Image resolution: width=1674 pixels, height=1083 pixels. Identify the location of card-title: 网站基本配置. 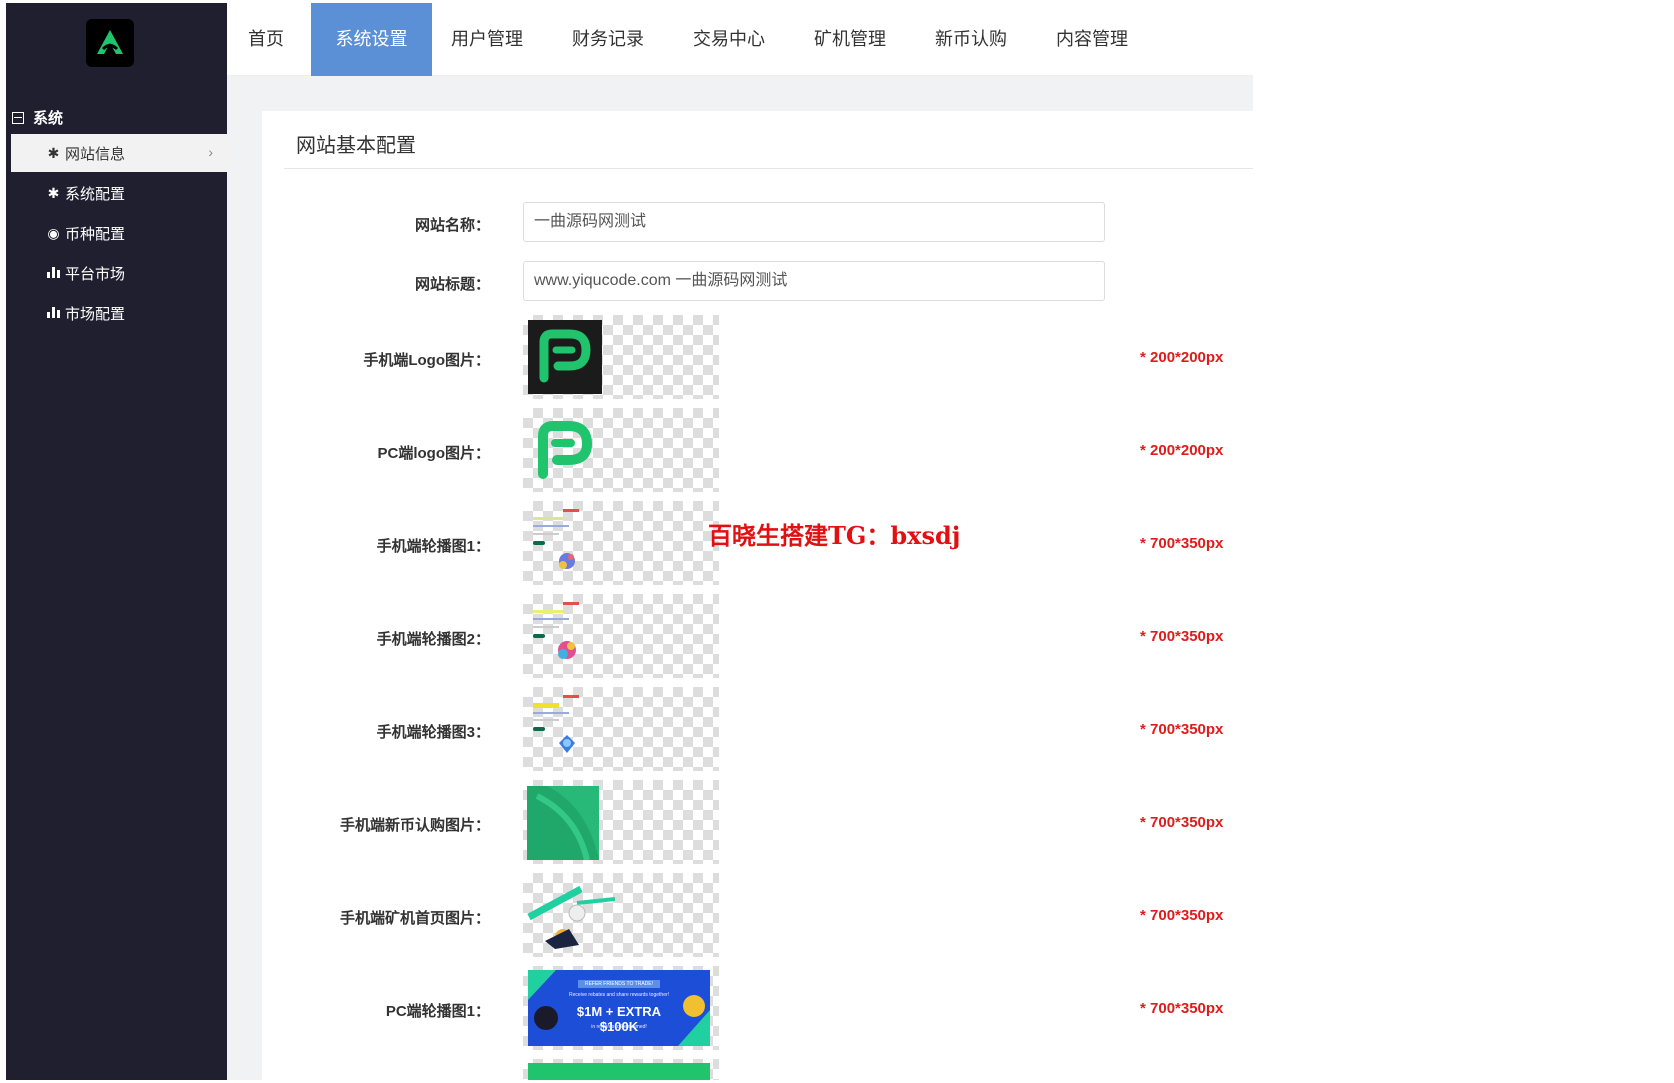
(356, 146).